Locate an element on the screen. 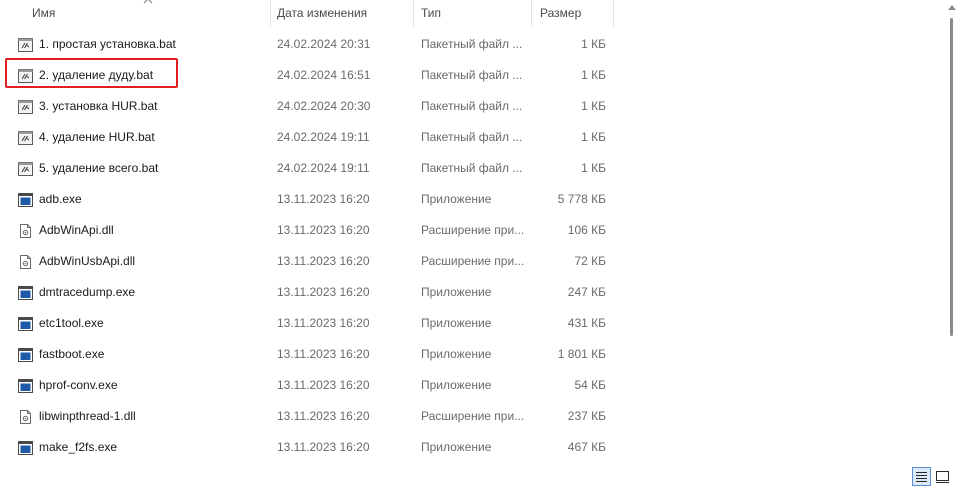 The height and width of the screenshot is (488, 960). column-header-bar: Имя Дата изменения Тип Размер is located at coordinates (472, 13).